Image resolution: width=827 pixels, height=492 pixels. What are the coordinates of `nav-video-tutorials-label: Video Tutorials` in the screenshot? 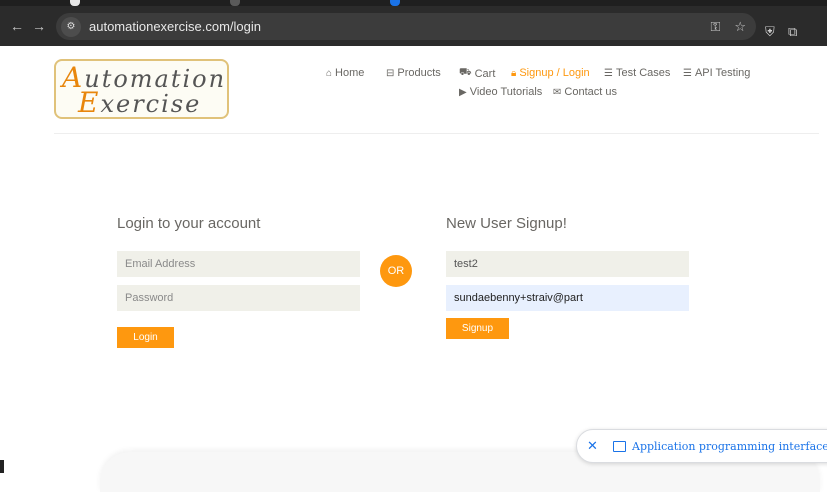 It's located at (506, 92).